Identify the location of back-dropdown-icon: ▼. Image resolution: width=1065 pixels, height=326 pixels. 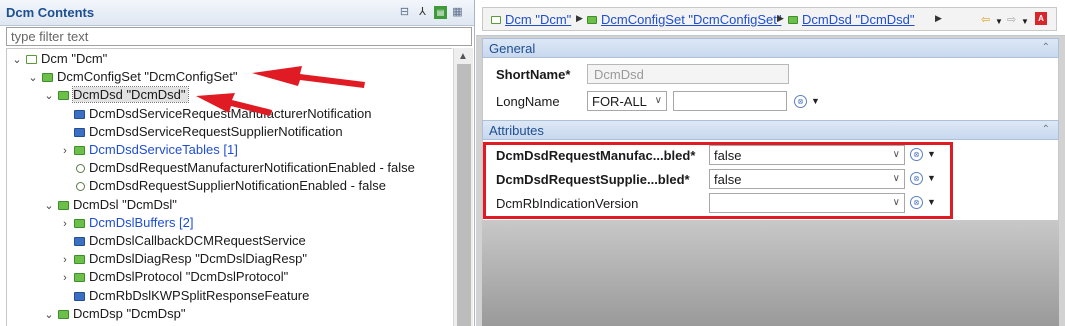
(999, 22).